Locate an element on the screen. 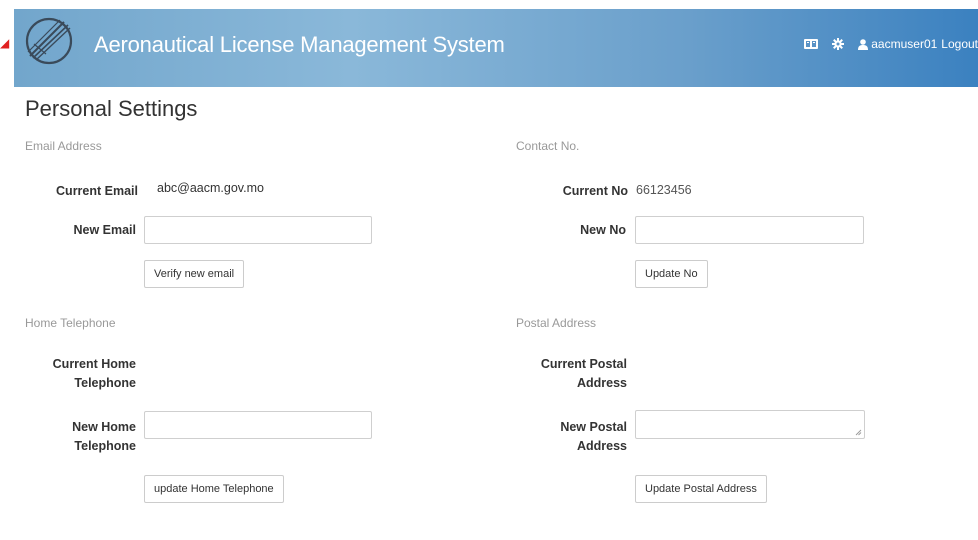  current-postal-address-label: Current Postal Address is located at coordinates (584, 374).